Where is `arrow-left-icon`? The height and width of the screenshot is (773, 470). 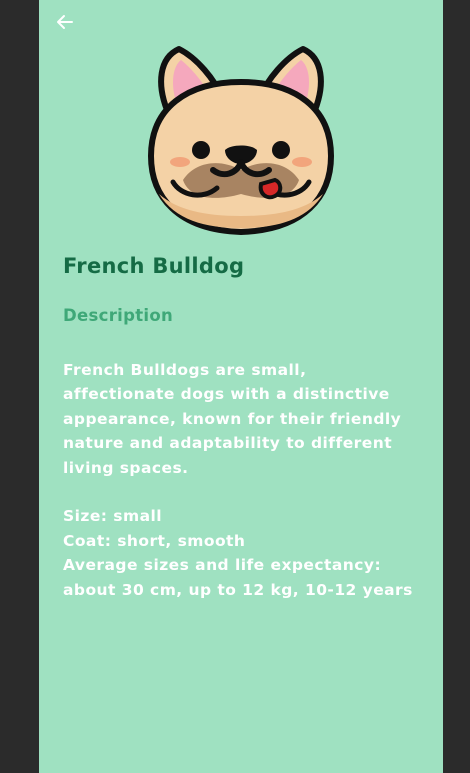
arrow-left-icon is located at coordinates (65, 22).